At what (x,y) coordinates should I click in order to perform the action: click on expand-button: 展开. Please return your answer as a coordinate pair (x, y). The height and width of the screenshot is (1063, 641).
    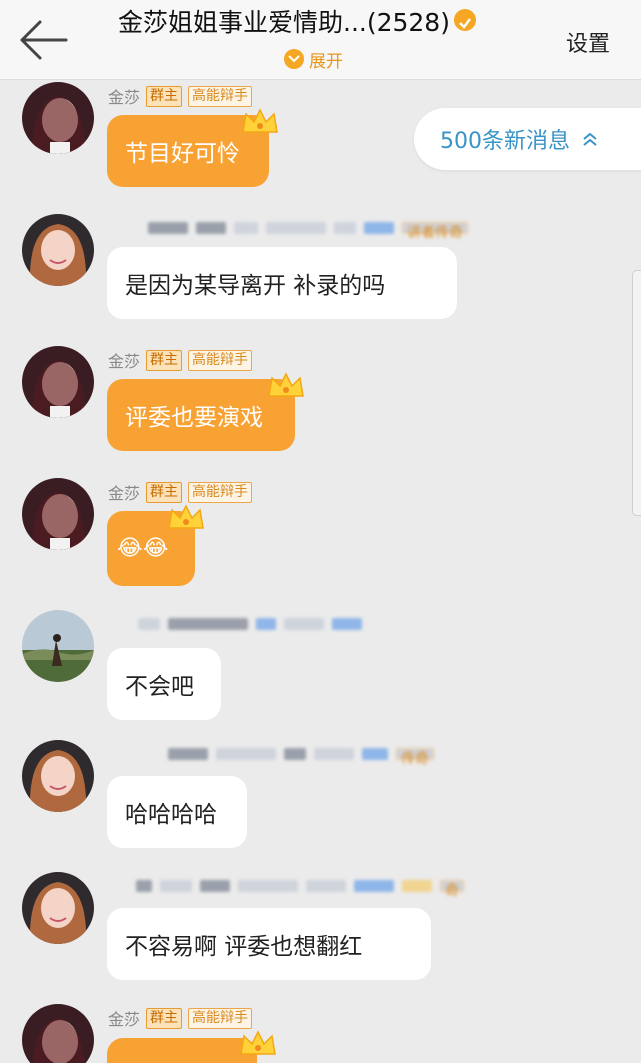
    Looking at the image, I should click on (313, 59).